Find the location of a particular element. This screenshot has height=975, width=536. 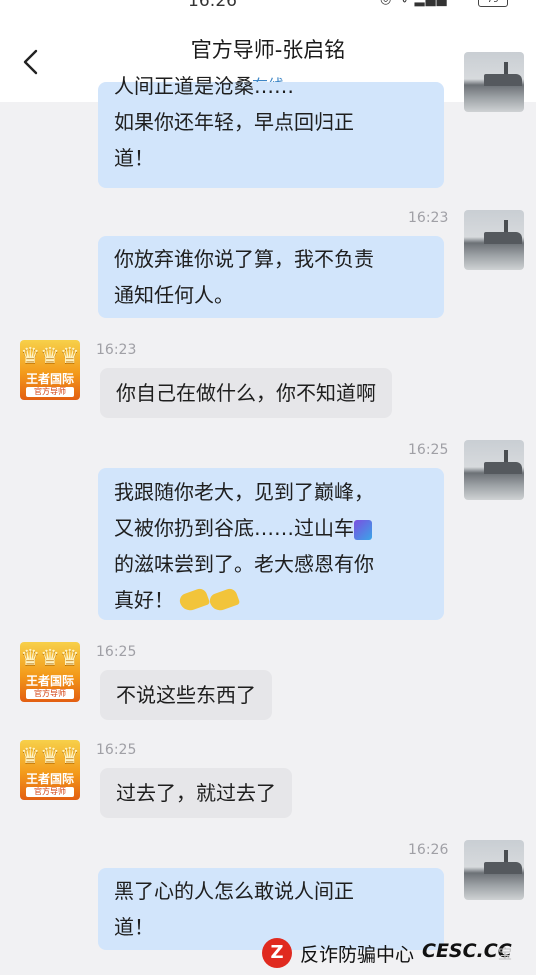

message-bubble-incoming: 不说这些东西了 is located at coordinates (186, 695).